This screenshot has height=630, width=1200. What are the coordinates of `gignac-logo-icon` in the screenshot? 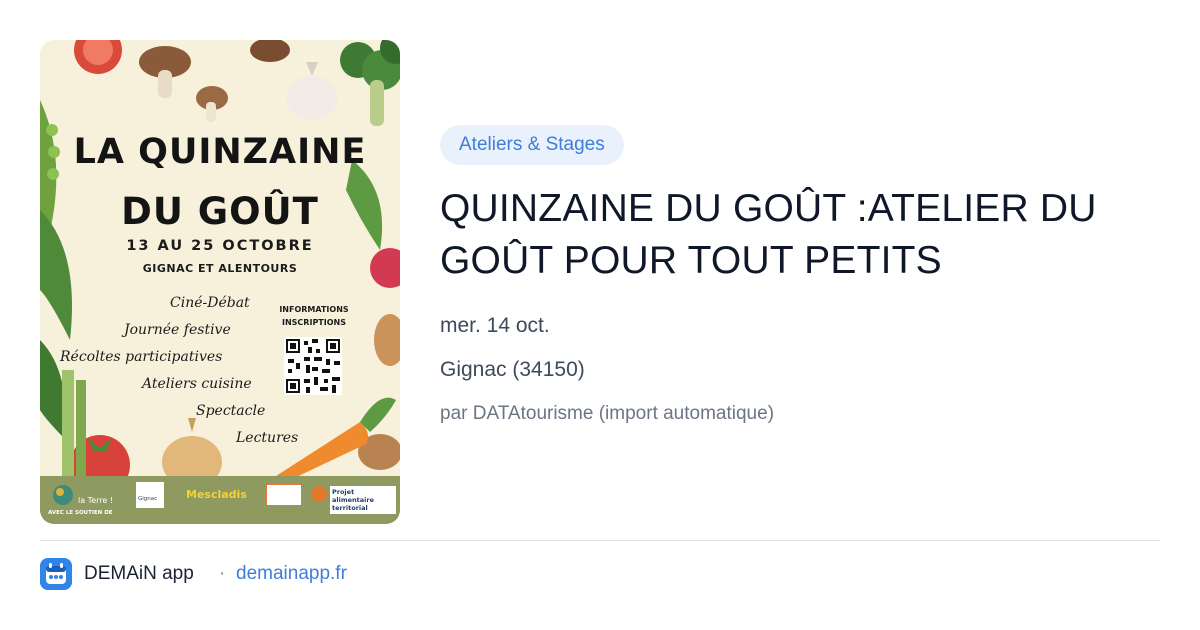 It's located at (150, 495).